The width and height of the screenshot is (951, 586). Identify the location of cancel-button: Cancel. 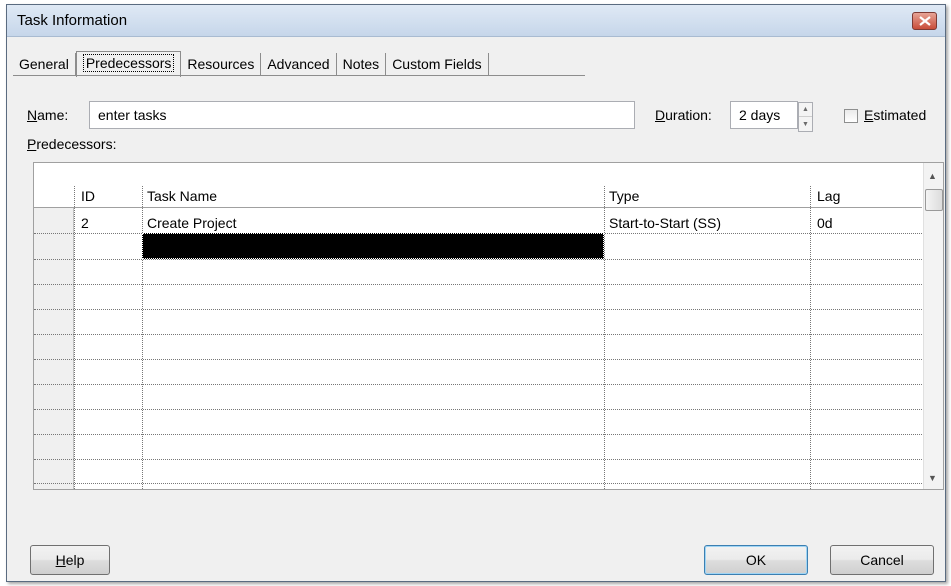
(882, 560).